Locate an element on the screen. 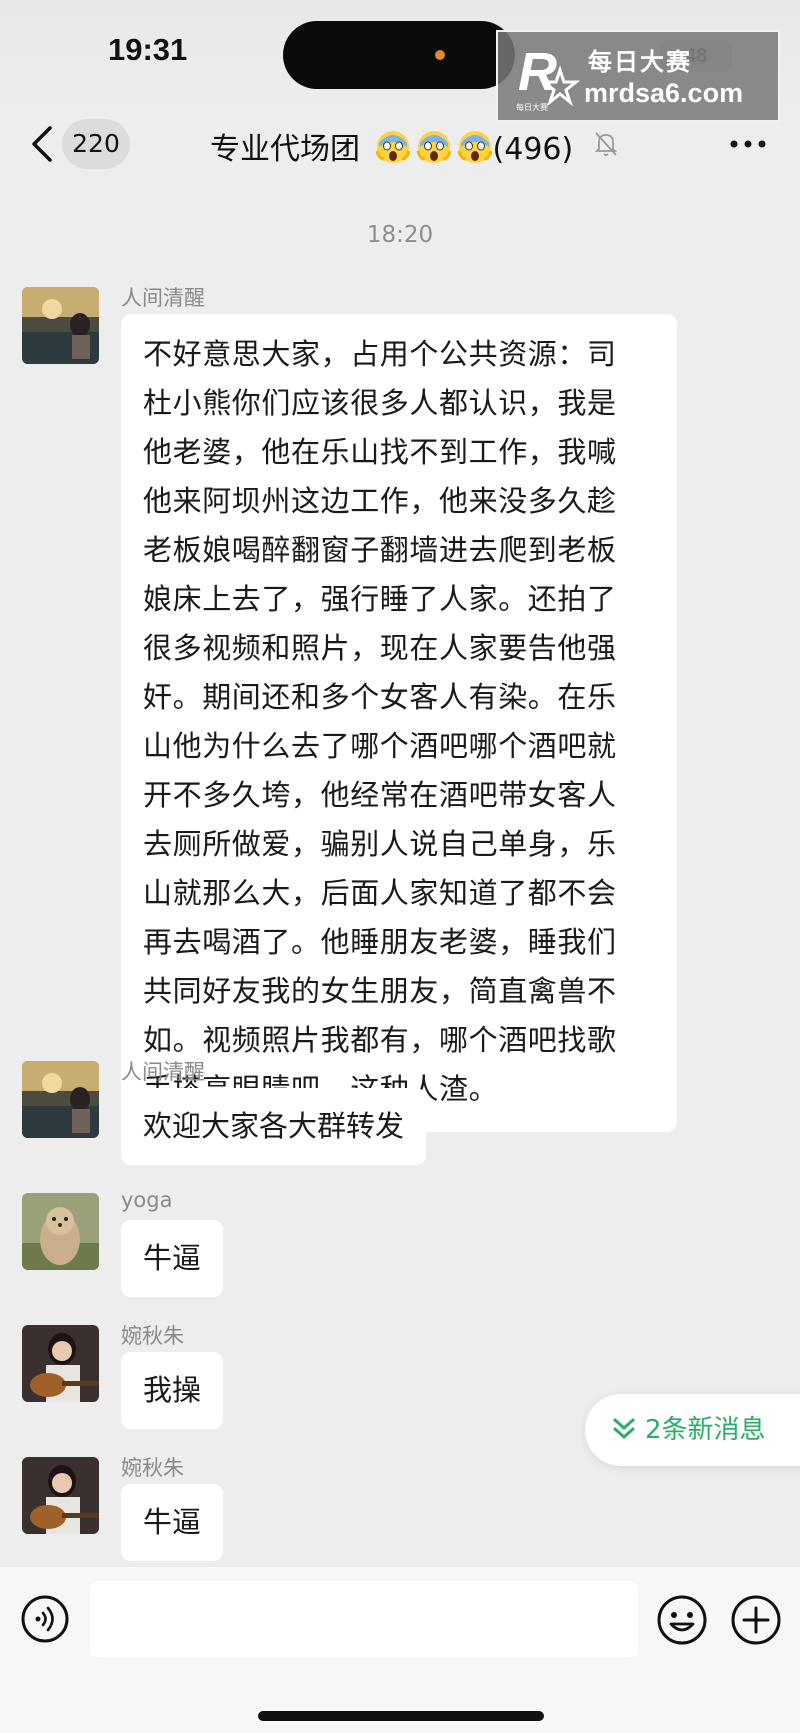 The image size is (800, 1733). message-line: 开不多久垮，他经常在酒吧带女客人 is located at coordinates (380, 795).